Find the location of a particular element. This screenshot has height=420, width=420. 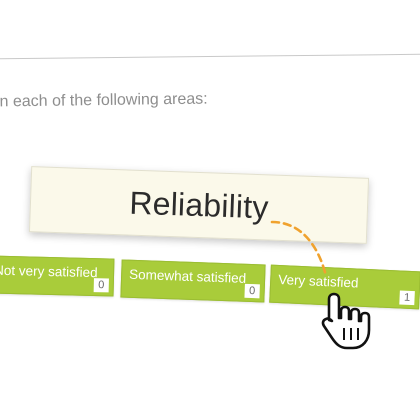

option-count: 1 is located at coordinates (407, 298).